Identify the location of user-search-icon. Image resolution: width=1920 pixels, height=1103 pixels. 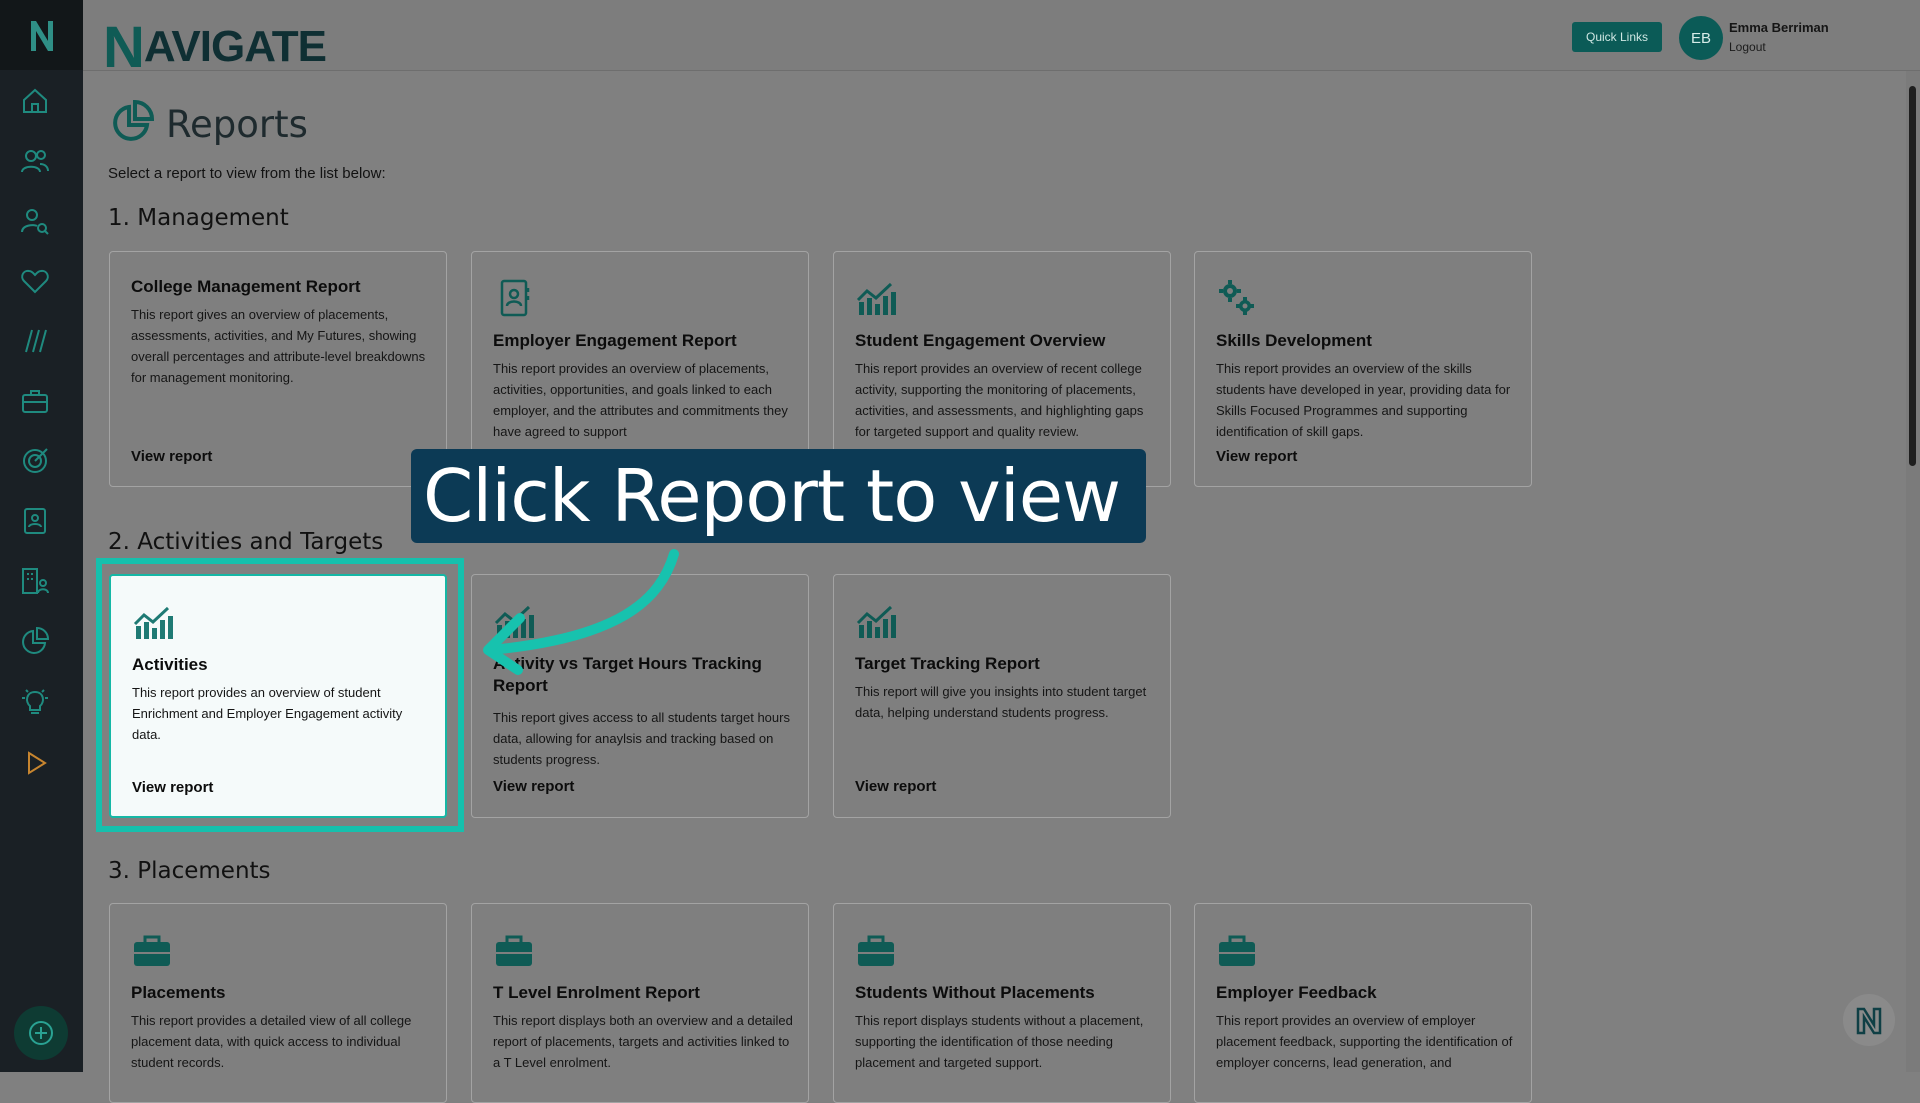
(35, 221).